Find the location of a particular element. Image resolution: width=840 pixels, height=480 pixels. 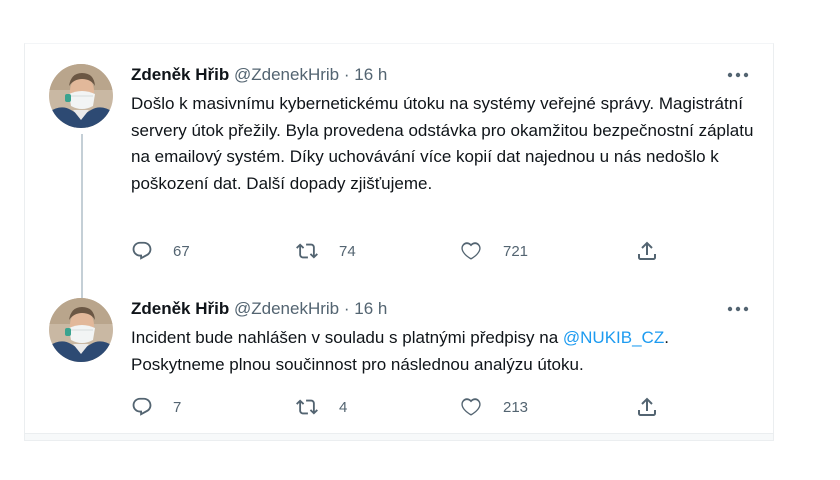

reply-button: 67 is located at coordinates (160, 251).